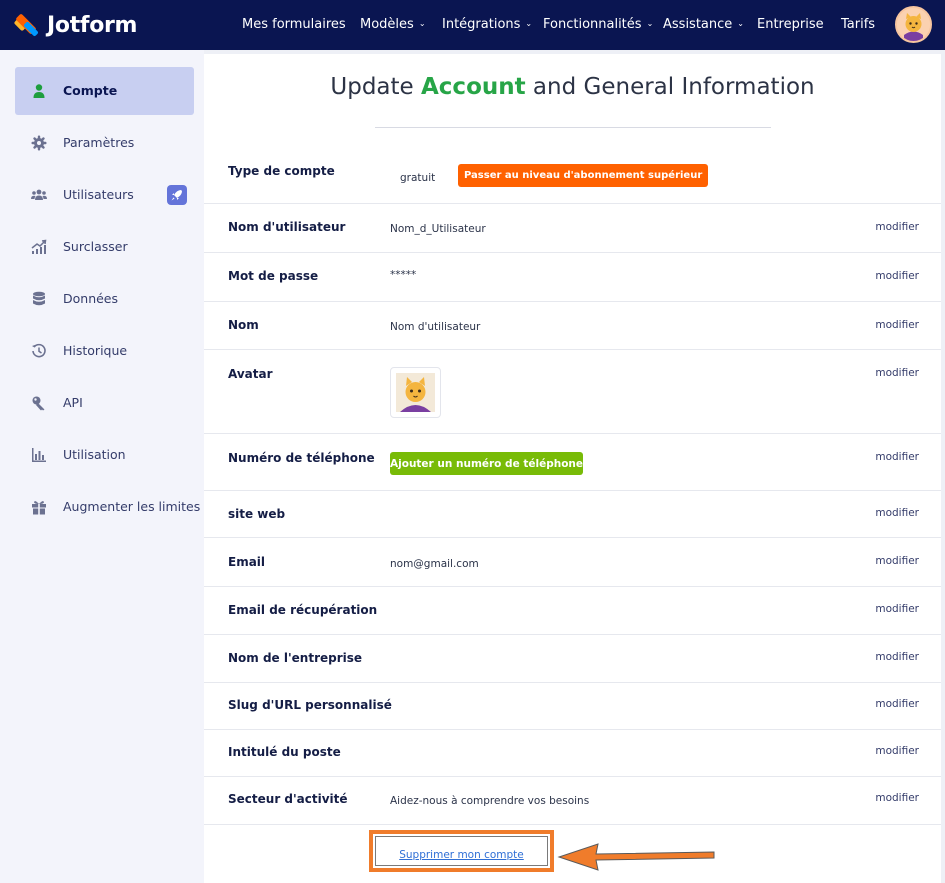  Describe the element at coordinates (95, 350) in the screenshot. I see `sidebar-item-label: Historique` at that location.